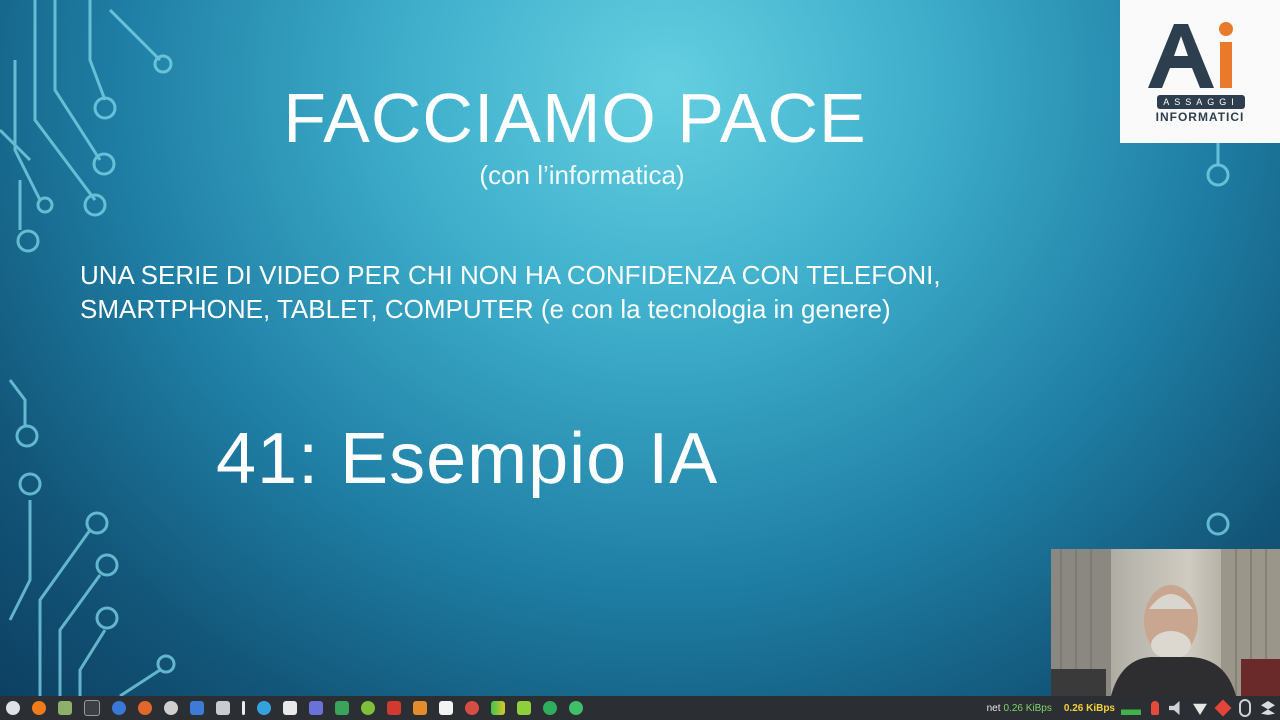 This screenshot has height=720, width=1280. I want to click on microphone-icon, so click(1155, 708).